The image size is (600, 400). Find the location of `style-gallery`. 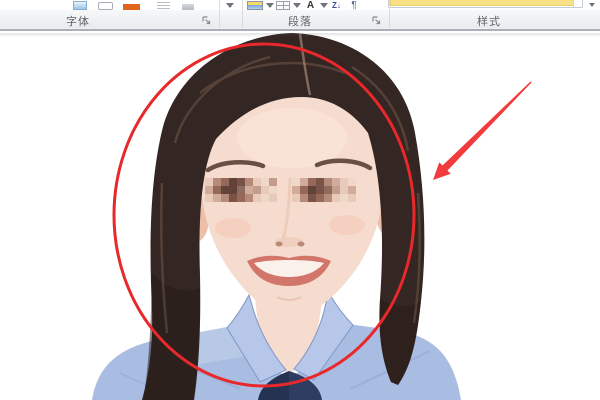

style-gallery is located at coordinates (485, 4).